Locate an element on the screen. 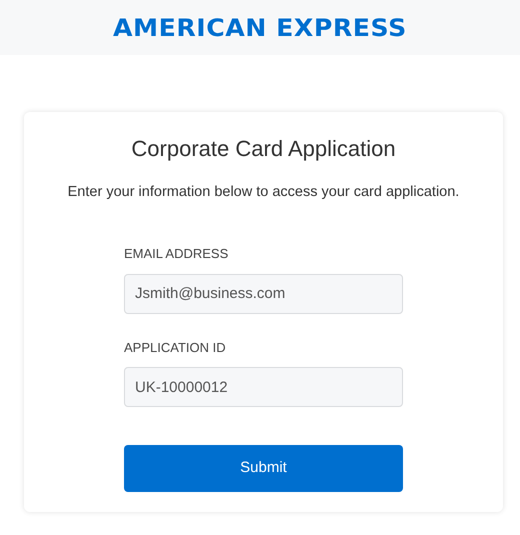  logo: AMERICAN EXPRESS is located at coordinates (260, 28).